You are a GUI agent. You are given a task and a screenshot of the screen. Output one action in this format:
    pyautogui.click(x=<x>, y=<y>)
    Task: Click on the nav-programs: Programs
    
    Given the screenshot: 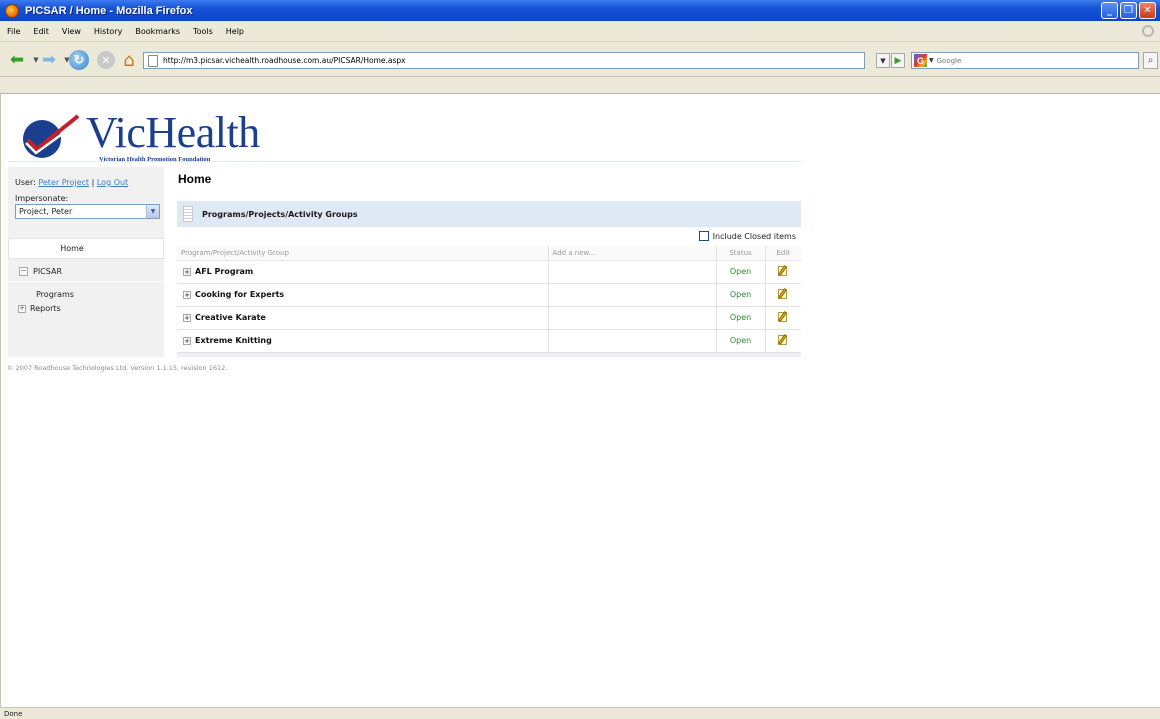 What is the action you would take?
    pyautogui.click(x=55, y=294)
    